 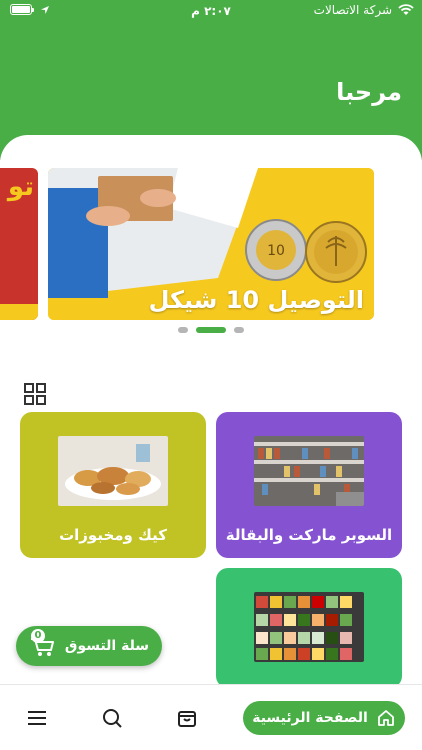 What do you see at coordinates (385, 718) in the screenshot?
I see `home-icon` at bounding box center [385, 718].